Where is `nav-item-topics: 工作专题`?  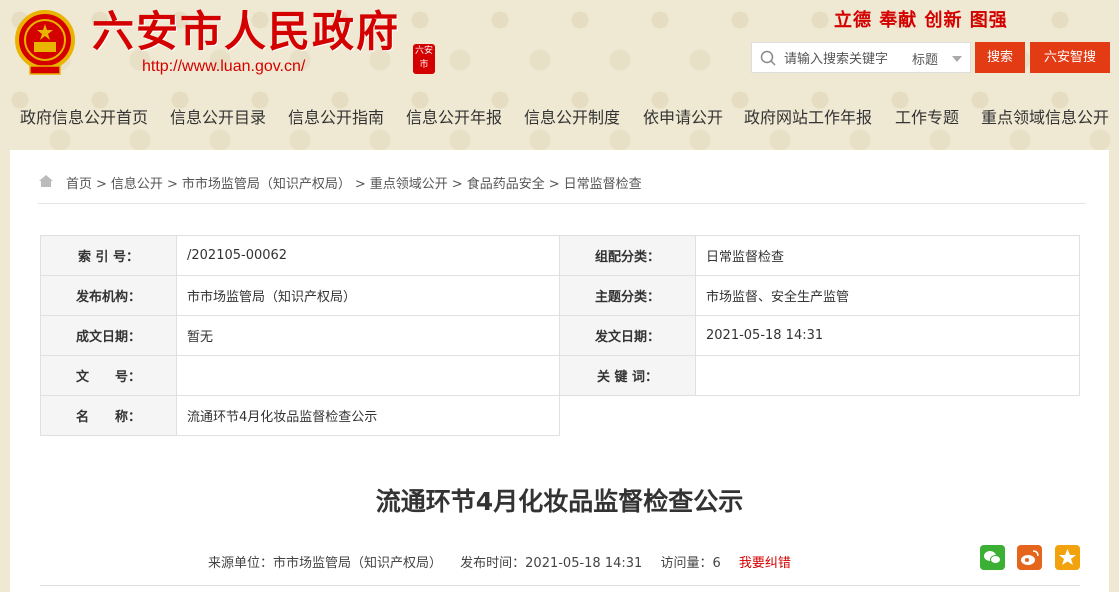 nav-item-topics: 工作专题 is located at coordinates (927, 116).